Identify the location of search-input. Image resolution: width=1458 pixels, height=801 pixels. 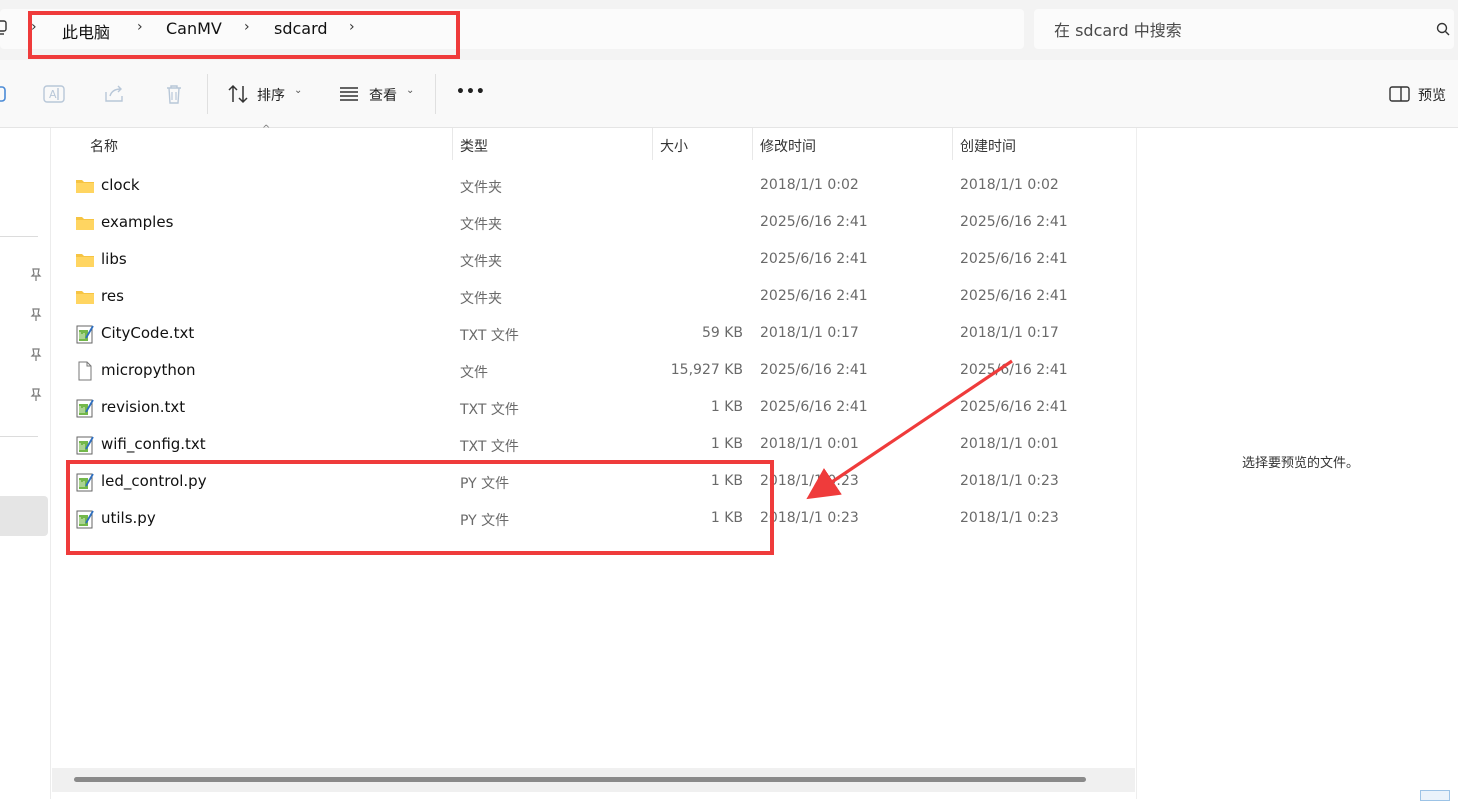
(1239, 30).